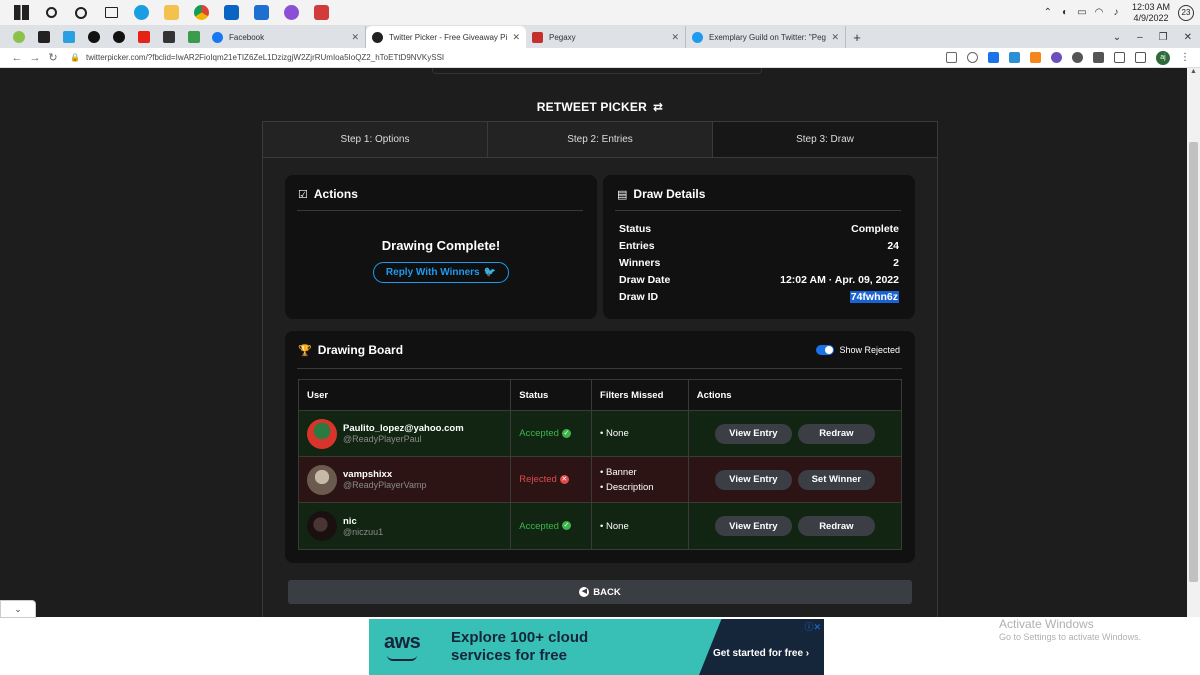  Describe the element at coordinates (658, 107) in the screenshot. I see `retweet-icon: ⇄` at that location.